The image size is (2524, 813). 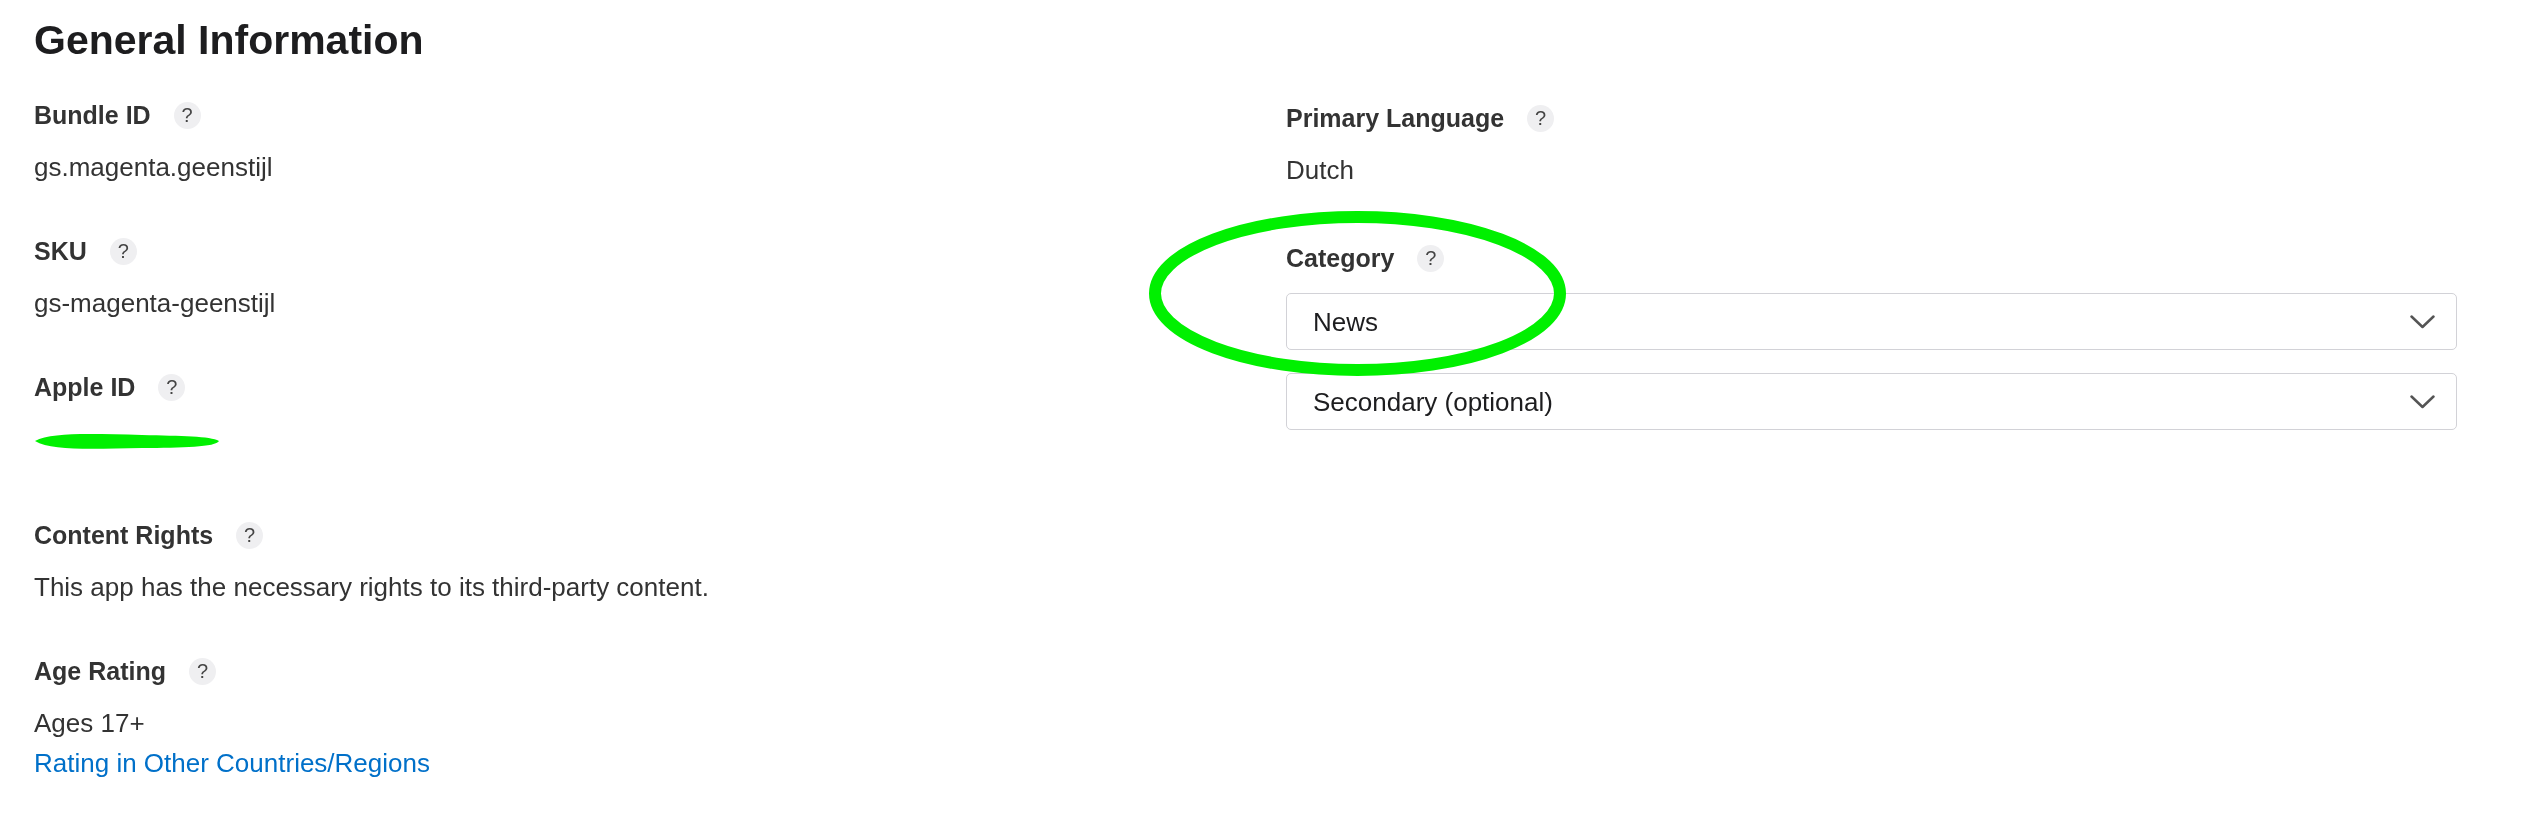 What do you see at coordinates (1871, 321) in the screenshot?
I see `category-select: News` at bounding box center [1871, 321].